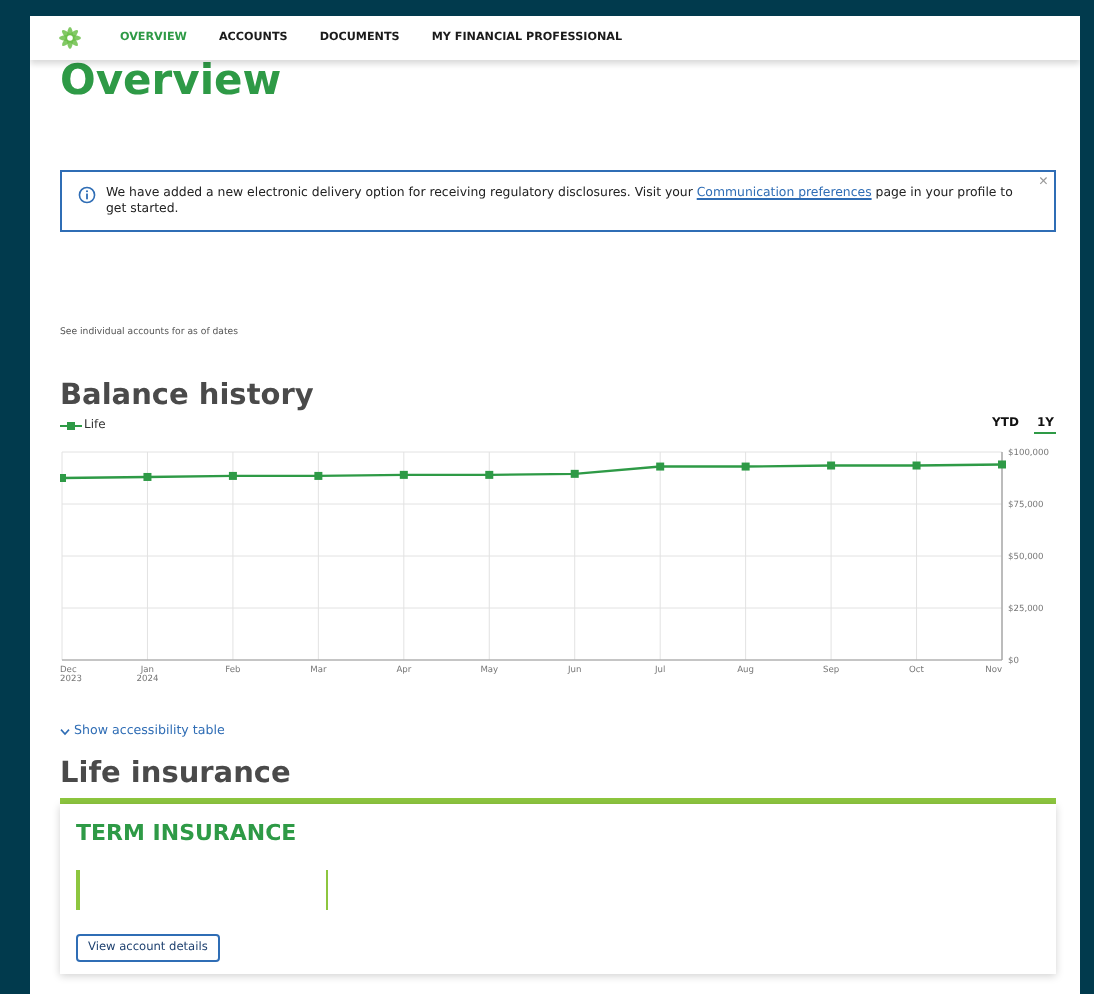  Describe the element at coordinates (176, 774) in the screenshot. I see `section-title: Life insurance` at that location.